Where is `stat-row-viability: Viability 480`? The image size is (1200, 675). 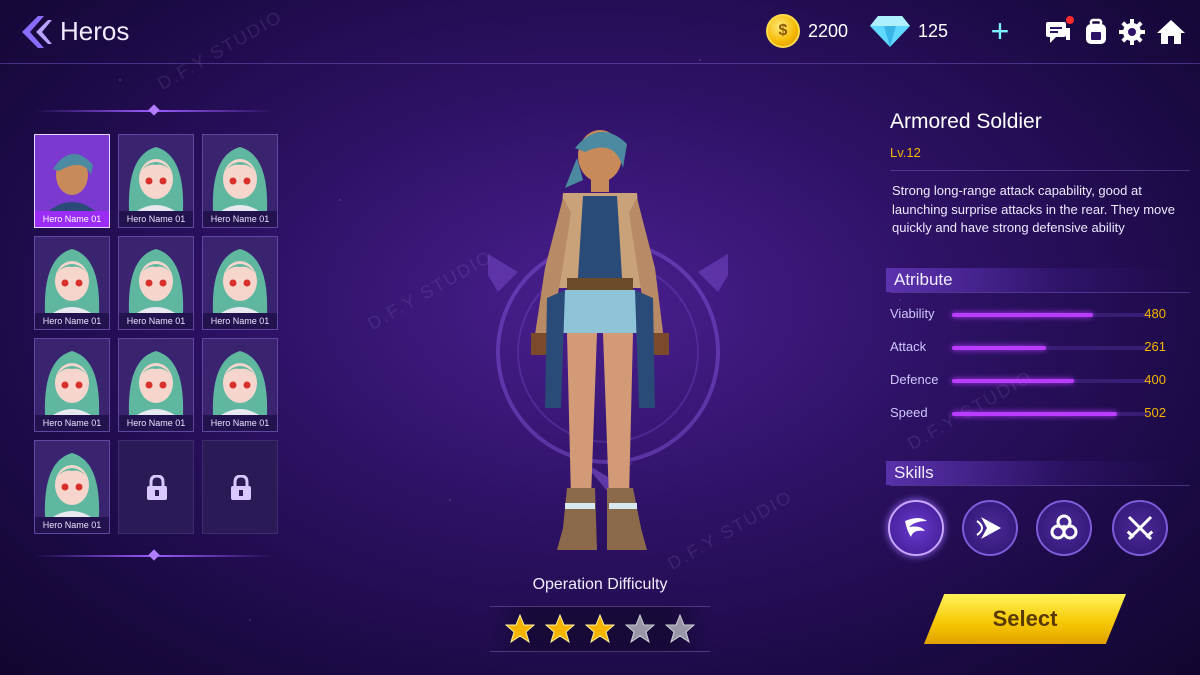 stat-row-viability: Viability 480 is located at coordinates (1030, 316).